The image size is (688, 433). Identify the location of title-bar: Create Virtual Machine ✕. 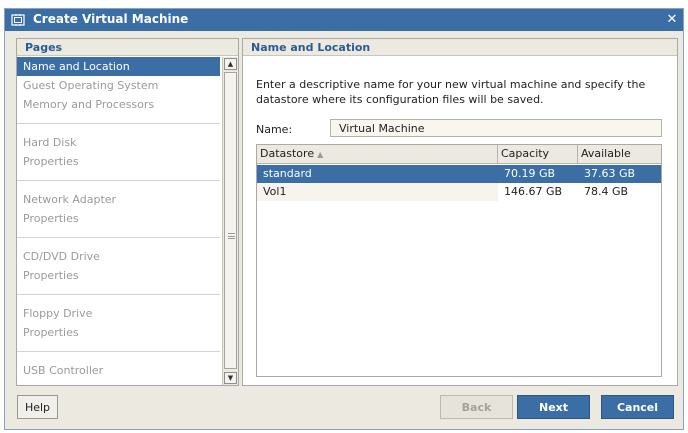
(344, 20).